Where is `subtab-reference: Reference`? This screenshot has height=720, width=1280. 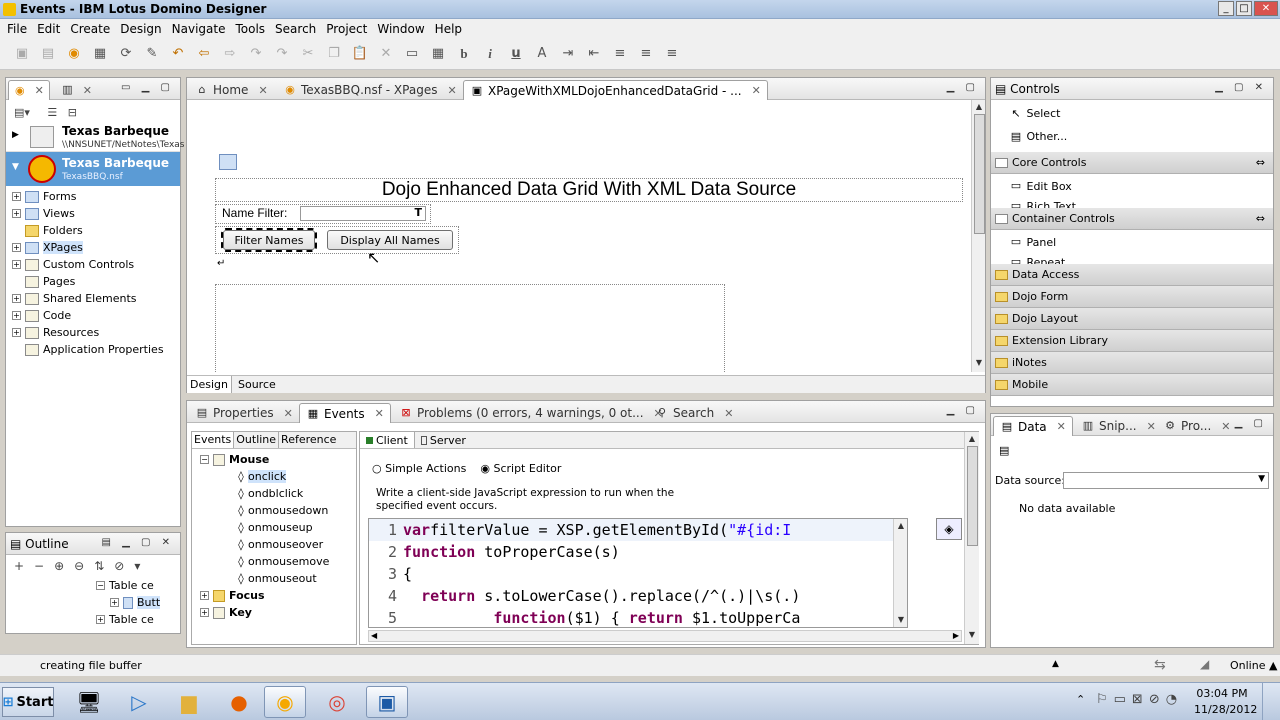 subtab-reference: Reference is located at coordinates (308, 440).